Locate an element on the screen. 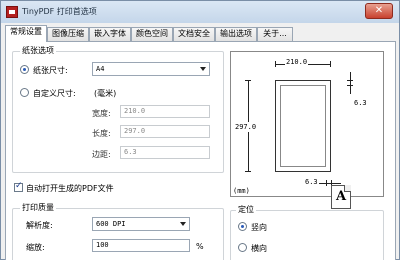 The width and height of the screenshot is (400, 260). paper-size-select: A4 is located at coordinates (151, 69).